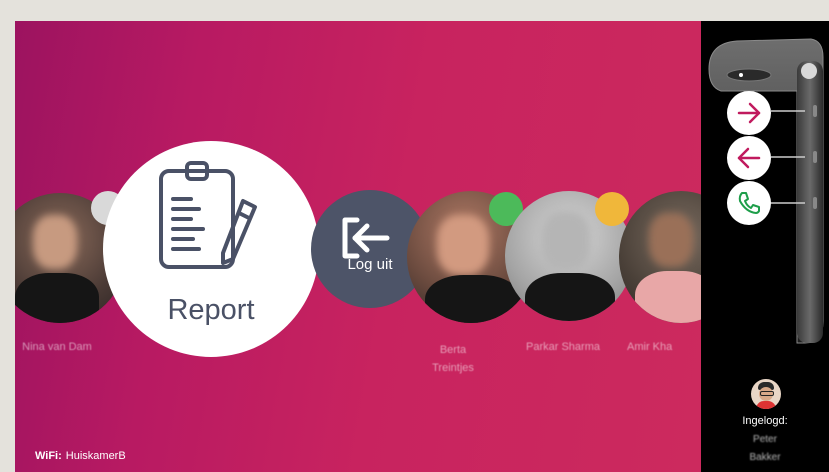 Image resolution: width=829 pixels, height=472 pixels. What do you see at coordinates (95, 456) in the screenshot?
I see `wifi-network: HuiskamerB` at bounding box center [95, 456].